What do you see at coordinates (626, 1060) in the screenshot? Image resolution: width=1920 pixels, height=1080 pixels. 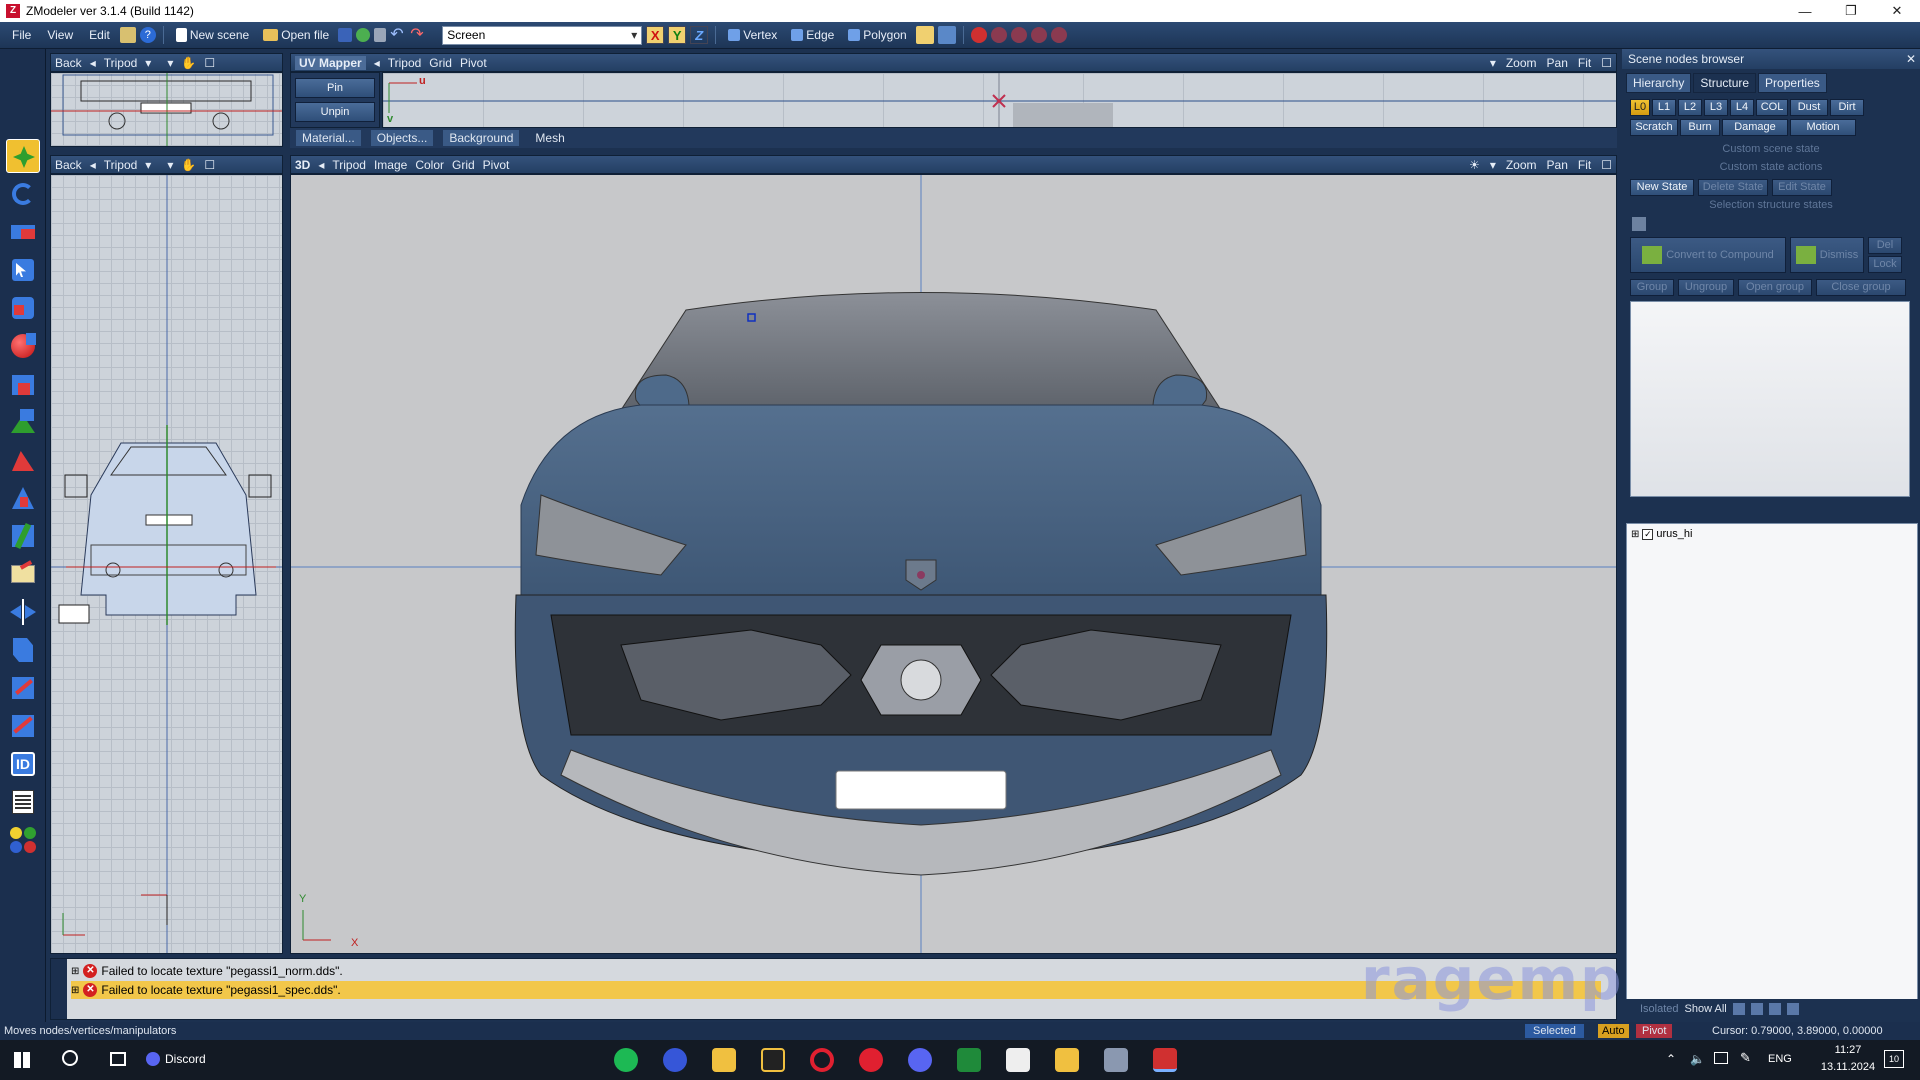 I see `spotify-icon` at bounding box center [626, 1060].